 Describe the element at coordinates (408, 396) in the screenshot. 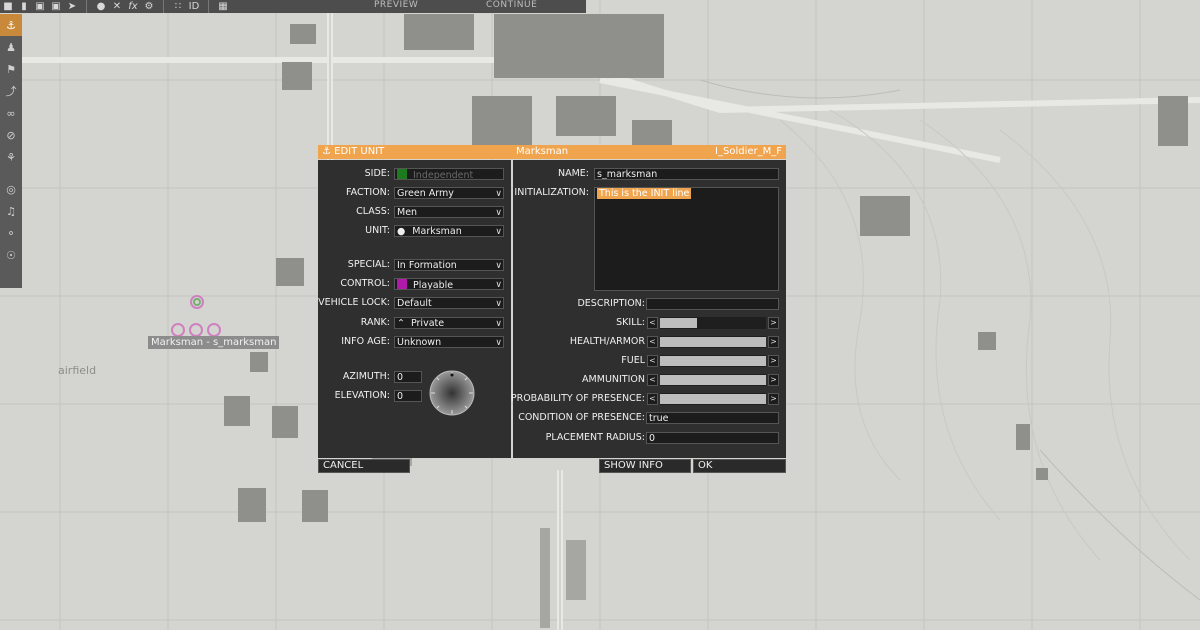

I see `elevation-input: 0` at that location.